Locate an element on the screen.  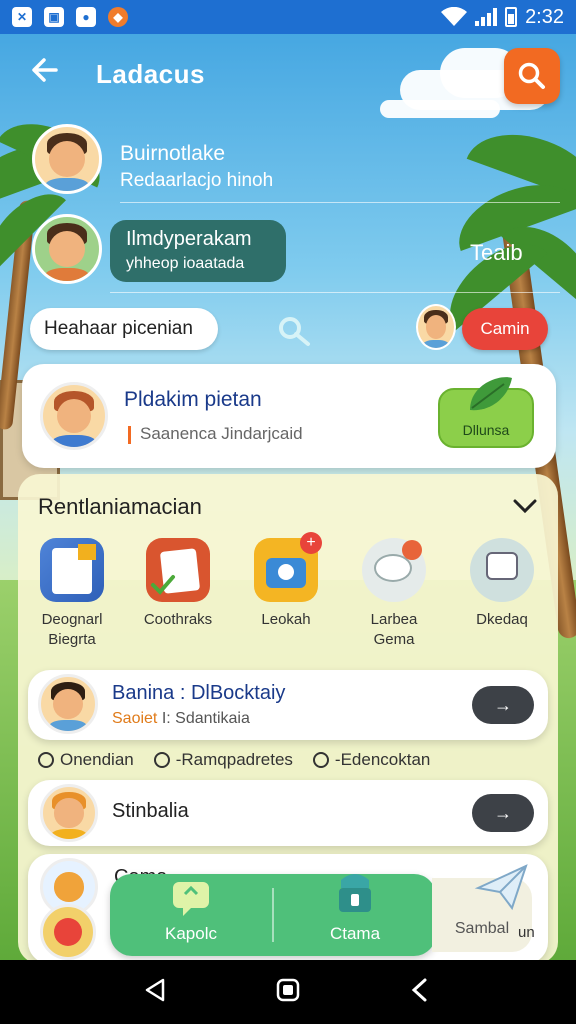
app-tile-camera: + is located at coordinates (288, 567).